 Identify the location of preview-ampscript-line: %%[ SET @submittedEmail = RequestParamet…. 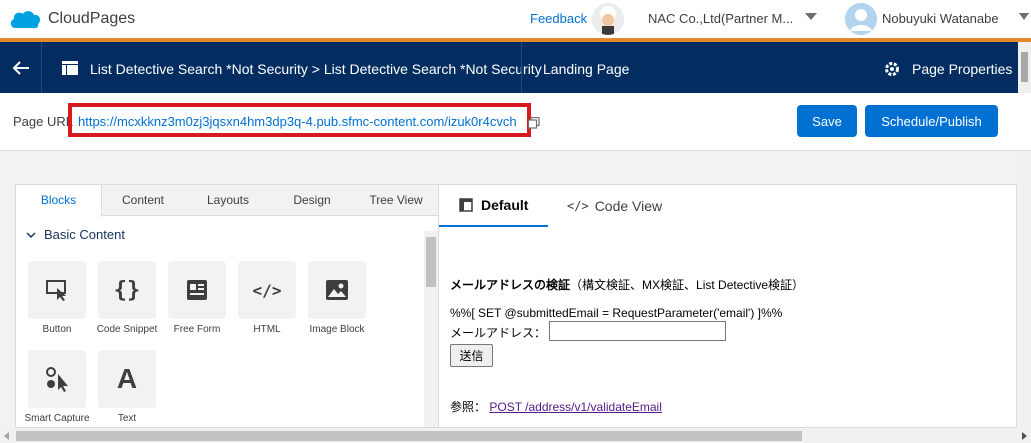
(616, 313).